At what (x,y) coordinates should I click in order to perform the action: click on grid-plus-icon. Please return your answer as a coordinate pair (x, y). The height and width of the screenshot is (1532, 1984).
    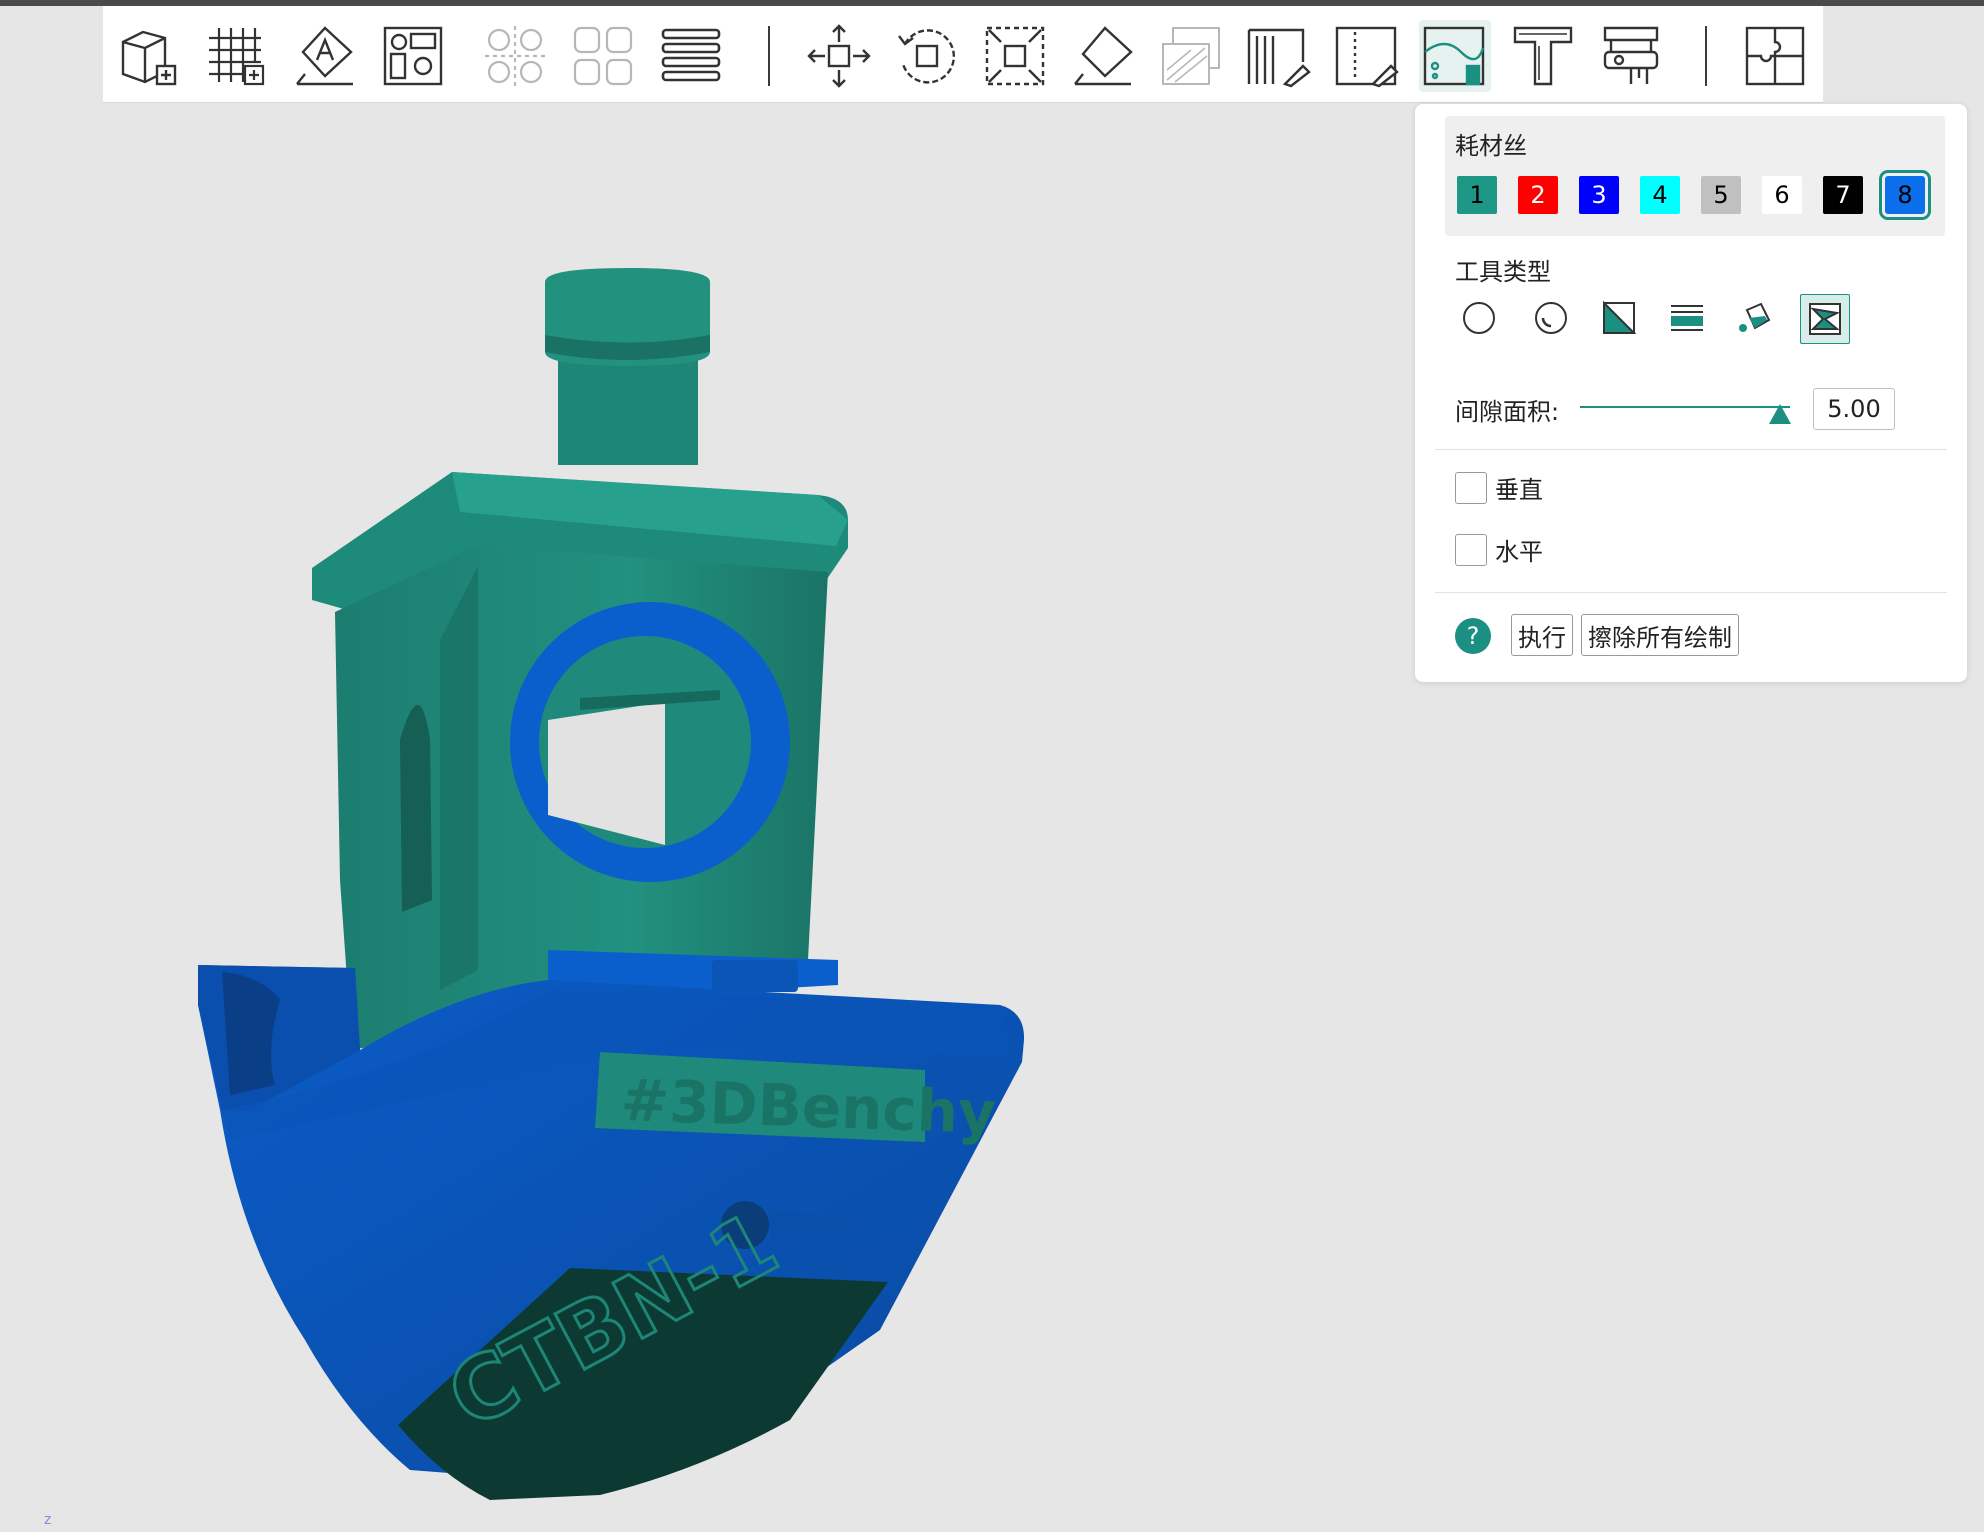
    Looking at the image, I should click on (237, 57).